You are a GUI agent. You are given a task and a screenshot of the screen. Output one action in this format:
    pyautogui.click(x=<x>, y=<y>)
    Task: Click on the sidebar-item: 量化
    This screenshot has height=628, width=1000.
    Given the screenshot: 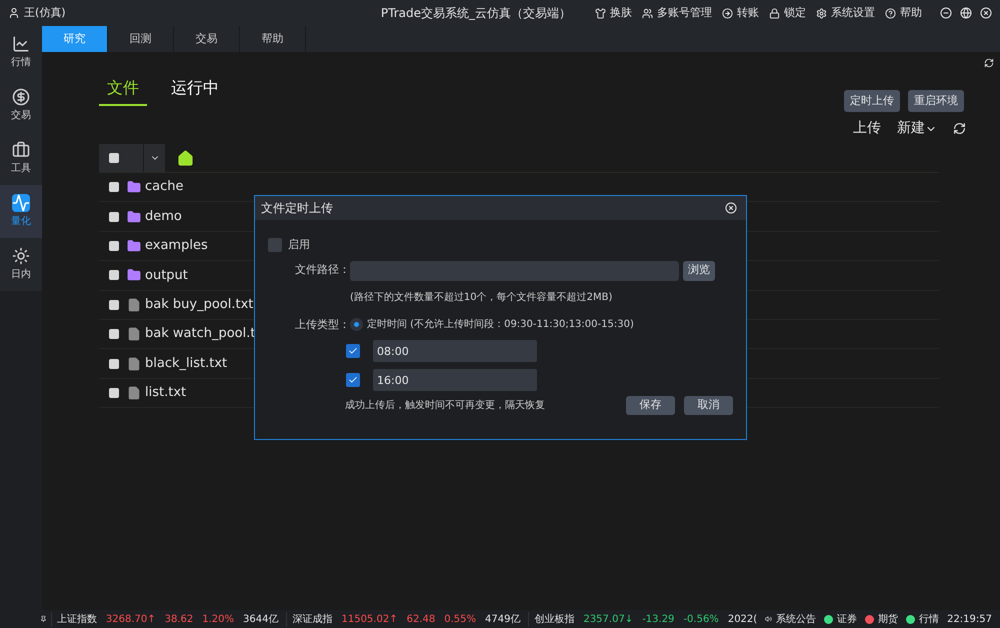 What is the action you would take?
    pyautogui.click(x=21, y=211)
    